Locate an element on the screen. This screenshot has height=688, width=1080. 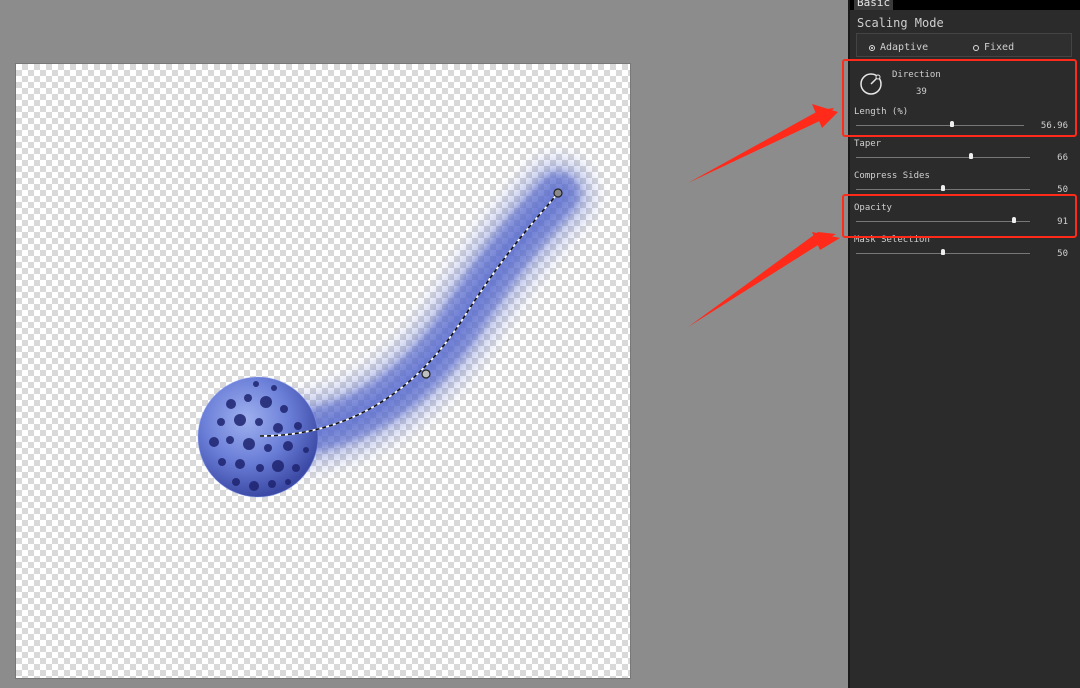
highlight-box-opacity is located at coordinates (959, 216).